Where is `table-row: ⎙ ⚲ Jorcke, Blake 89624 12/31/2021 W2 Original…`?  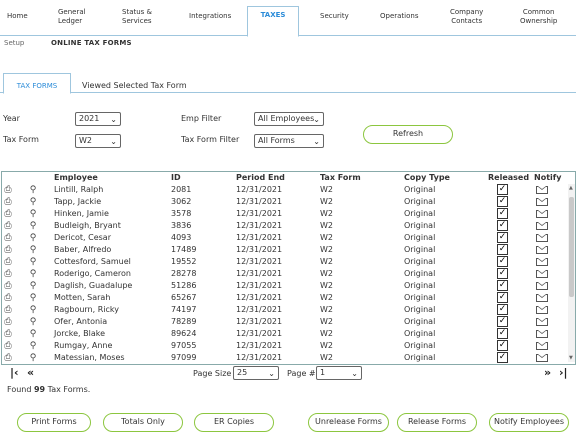 table-row: ⎙ ⚲ Jorcke, Blake 89624 12/31/2021 W2 Original… is located at coordinates (284, 334).